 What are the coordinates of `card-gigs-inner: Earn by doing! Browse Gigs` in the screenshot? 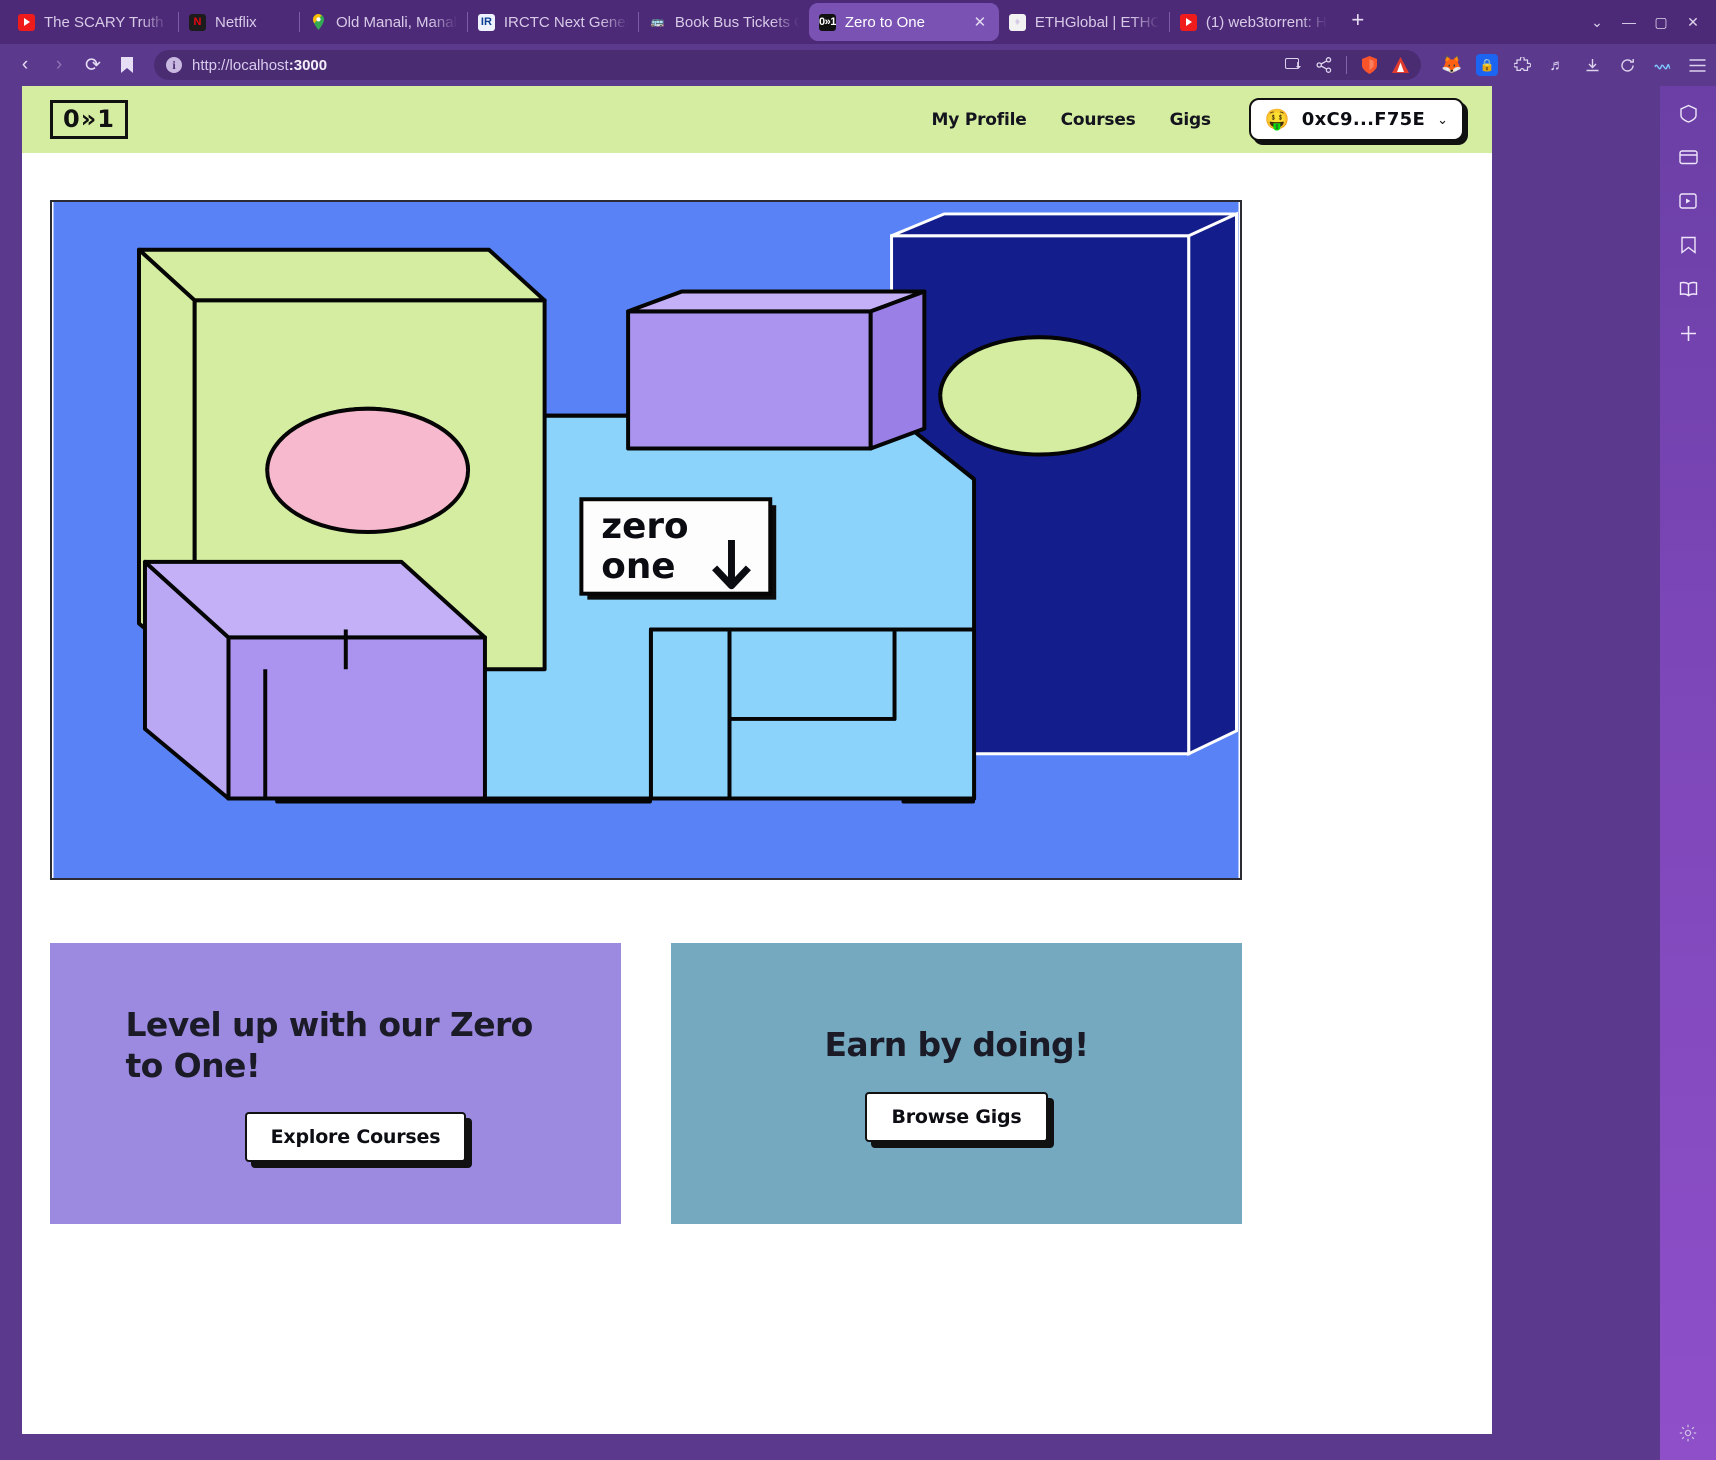 It's located at (956, 1083).